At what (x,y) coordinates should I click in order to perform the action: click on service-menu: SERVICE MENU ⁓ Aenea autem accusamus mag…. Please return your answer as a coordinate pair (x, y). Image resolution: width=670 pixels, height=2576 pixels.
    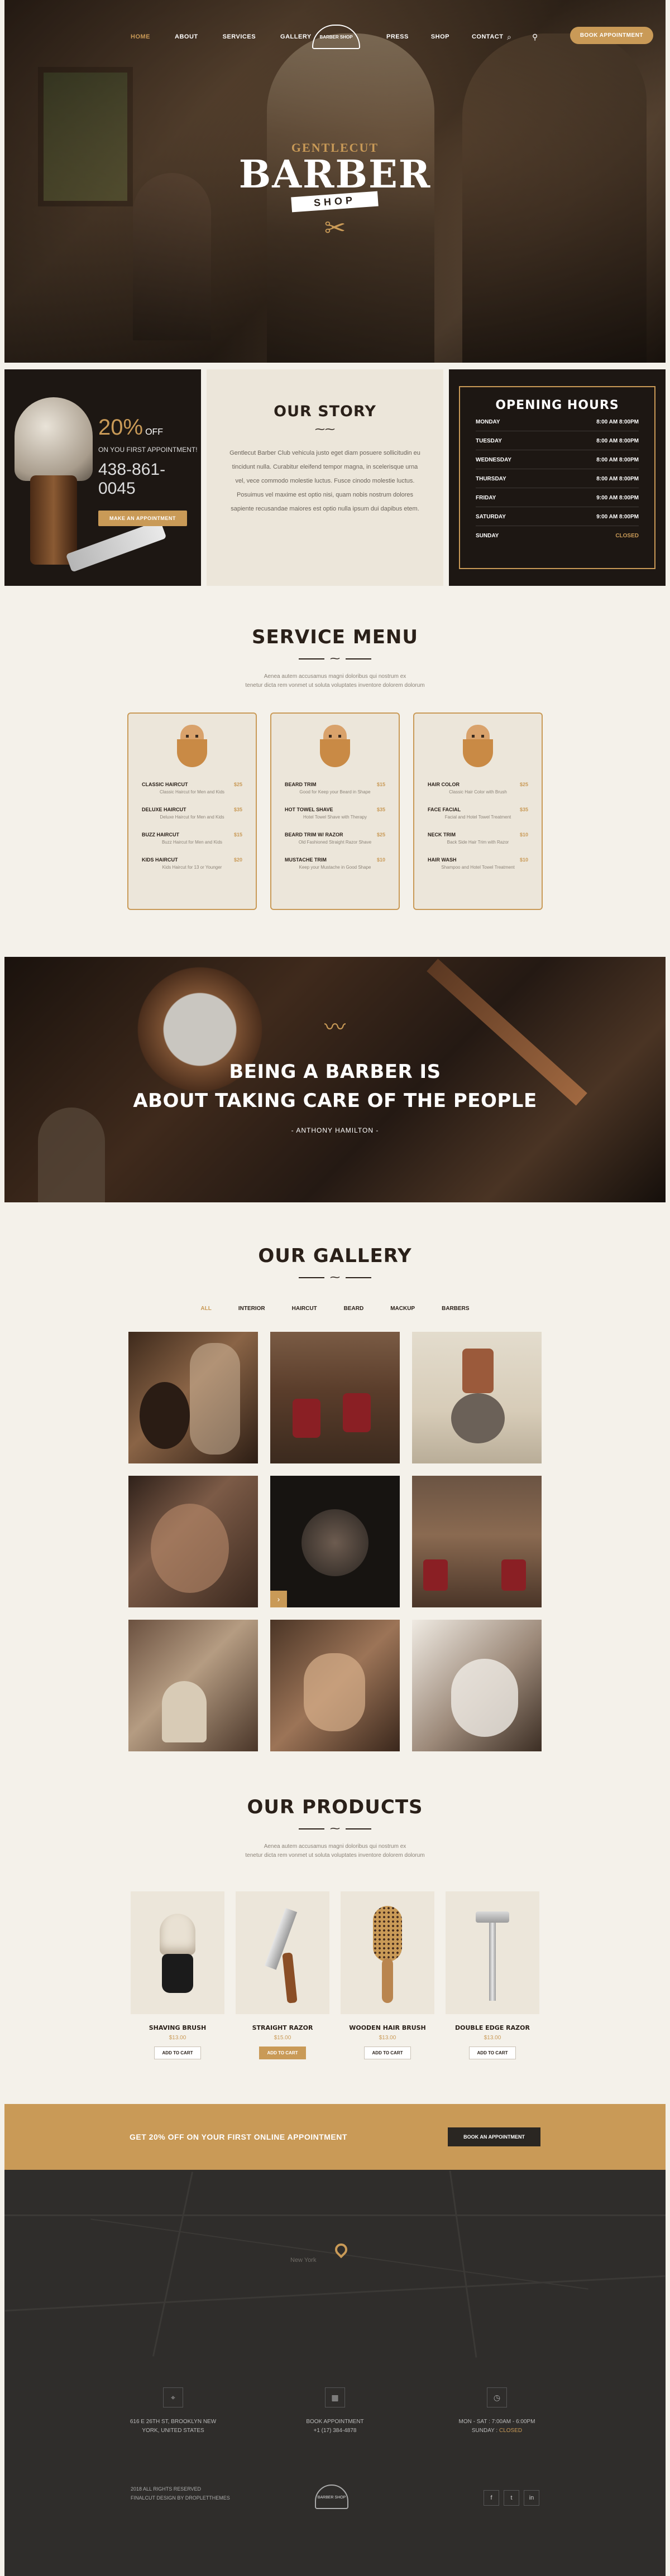
    Looking at the image, I should click on (335, 748).